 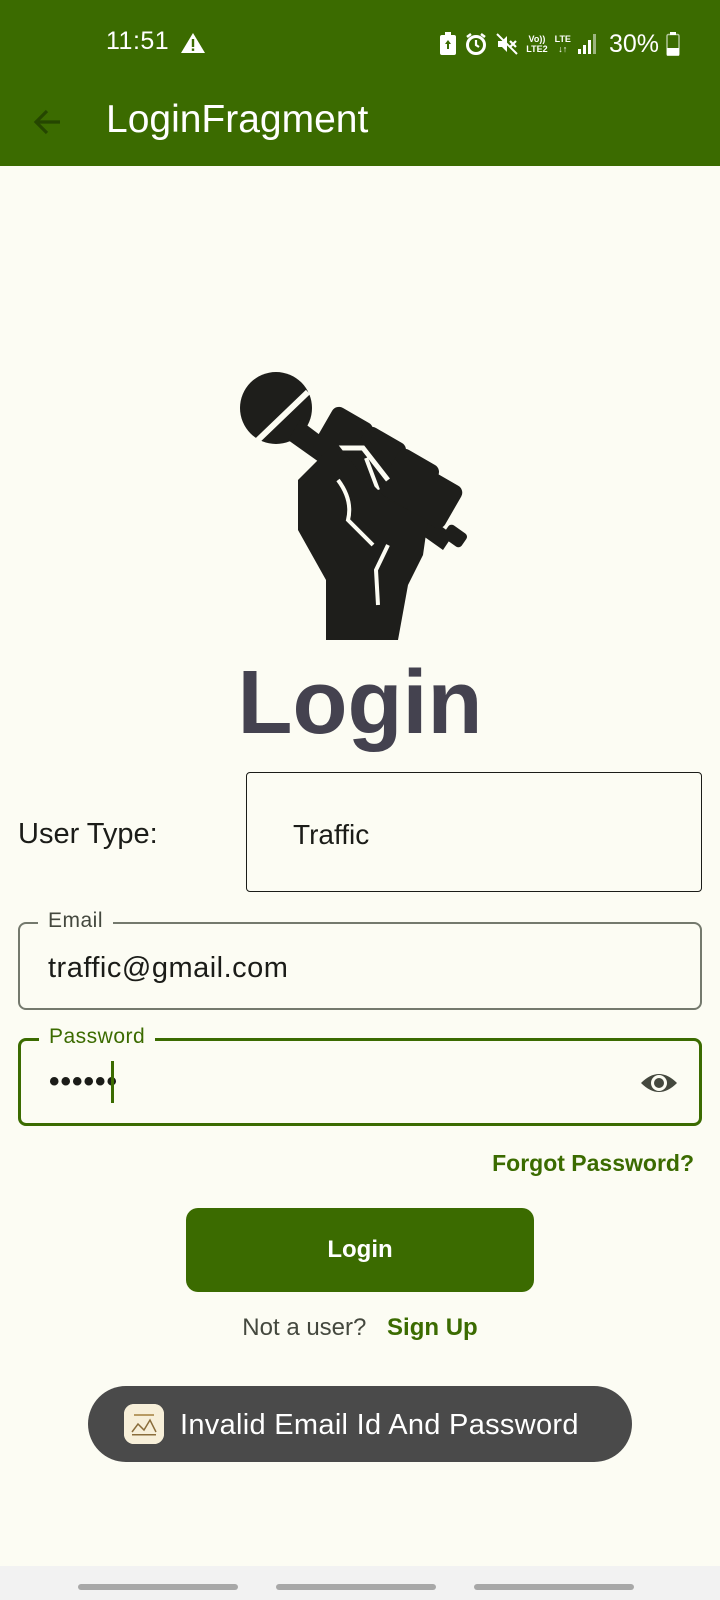 What do you see at coordinates (432, 1327) in the screenshot?
I see `signup-link: Sign Up` at bounding box center [432, 1327].